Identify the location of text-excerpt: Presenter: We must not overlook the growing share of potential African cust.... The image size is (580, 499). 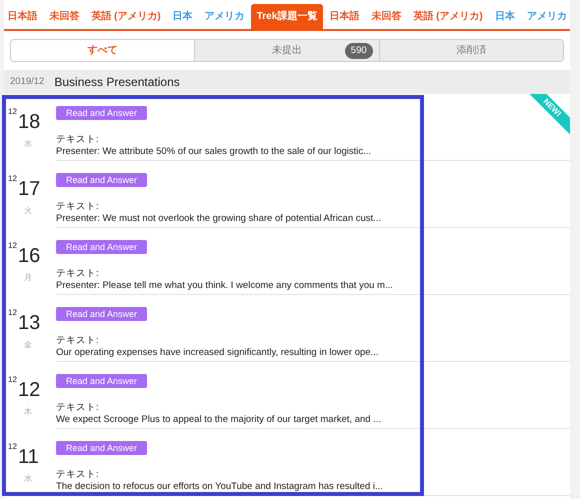
(313, 219).